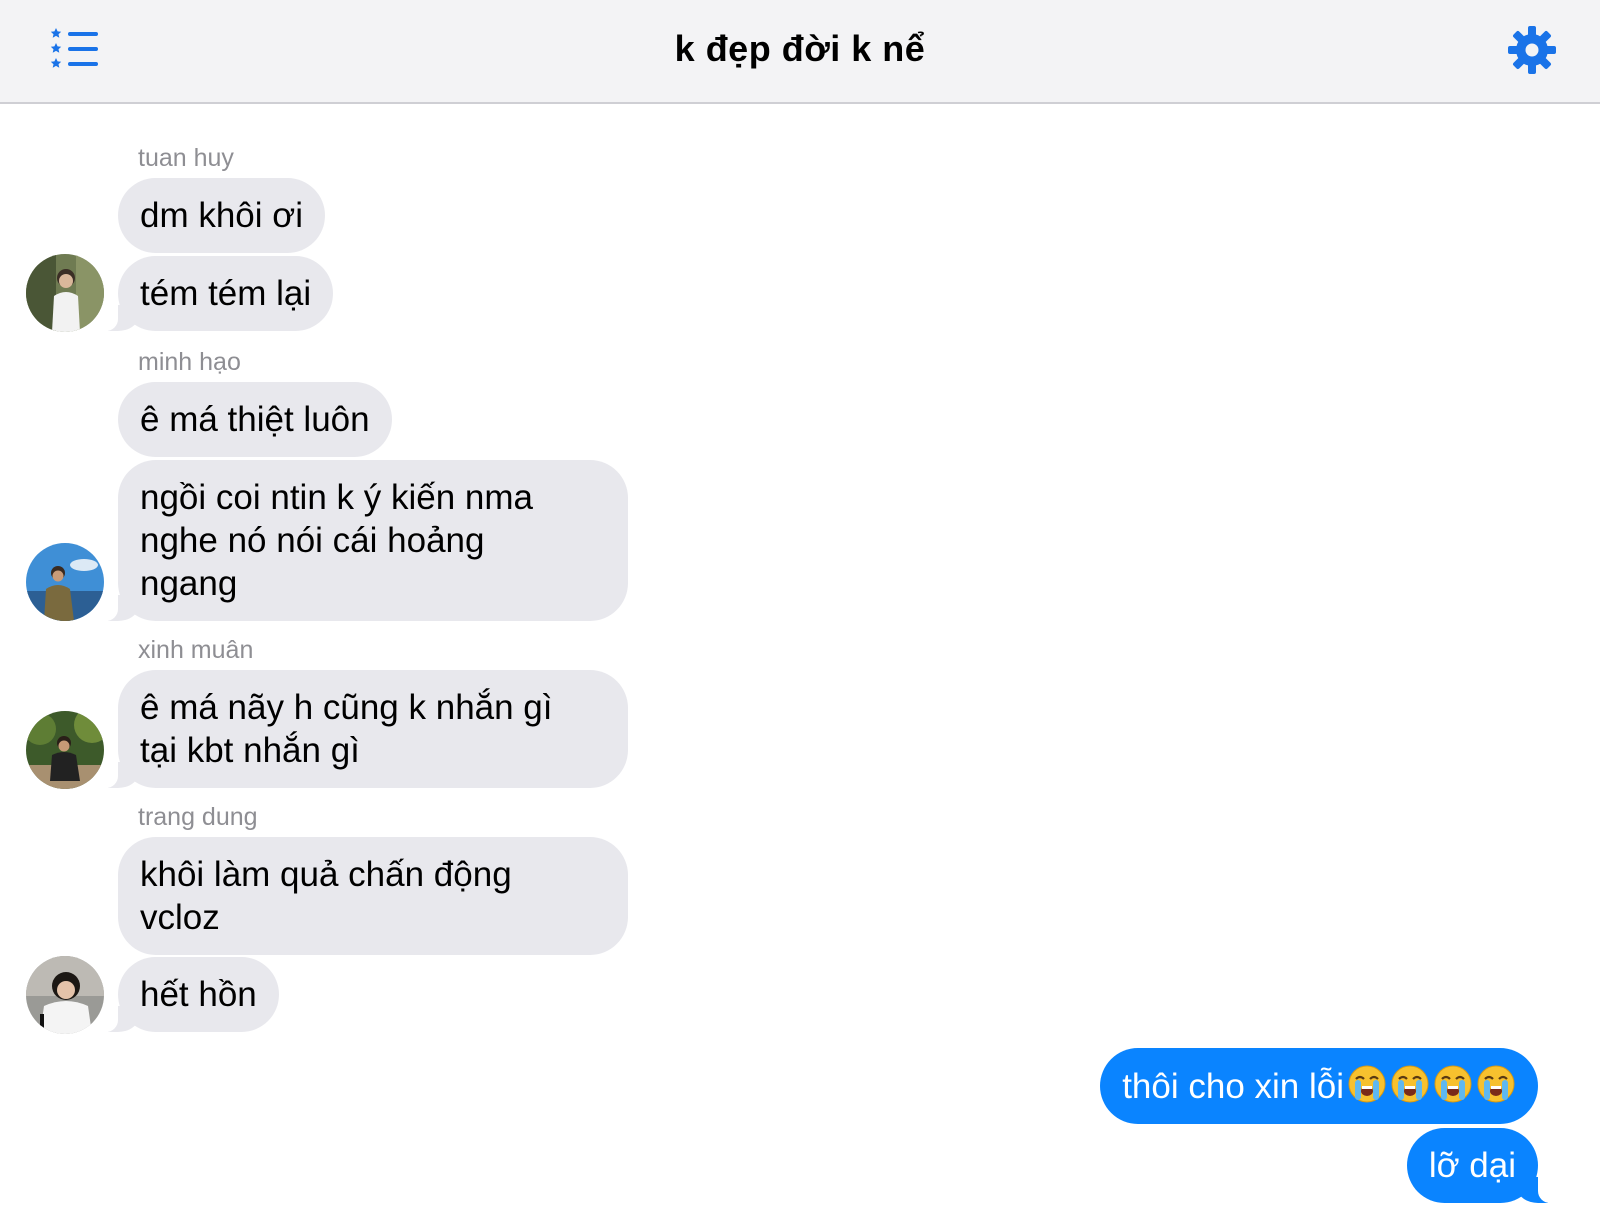  I want to click on sender-name: trang dung, so click(198, 817).